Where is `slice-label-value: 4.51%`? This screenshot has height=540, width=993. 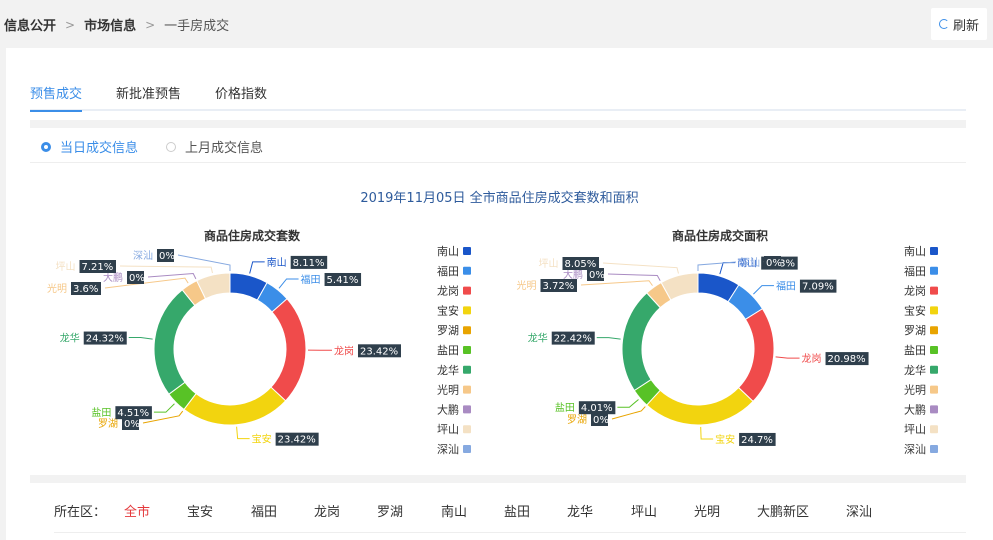
slice-label-value: 4.51% is located at coordinates (133, 413).